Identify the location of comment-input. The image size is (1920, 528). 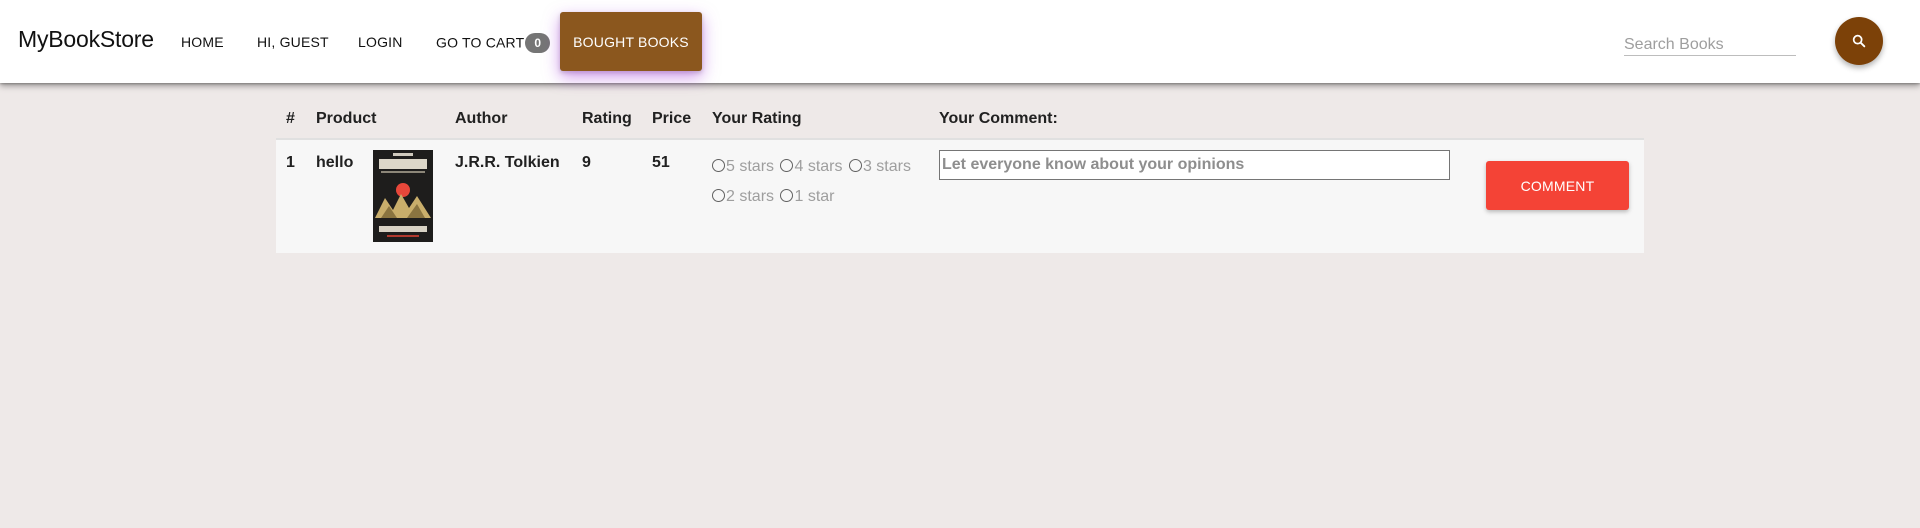
(1194, 165).